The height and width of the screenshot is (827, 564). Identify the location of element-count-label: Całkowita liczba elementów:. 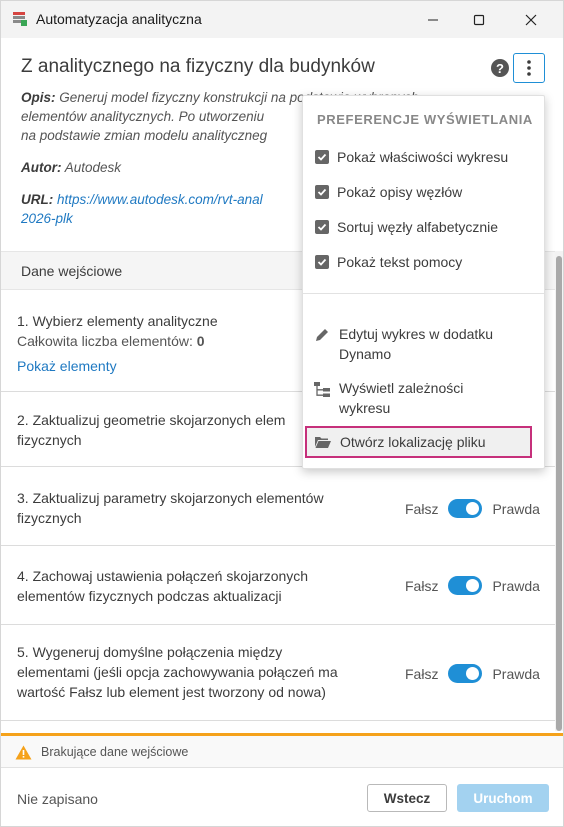
(105, 341).